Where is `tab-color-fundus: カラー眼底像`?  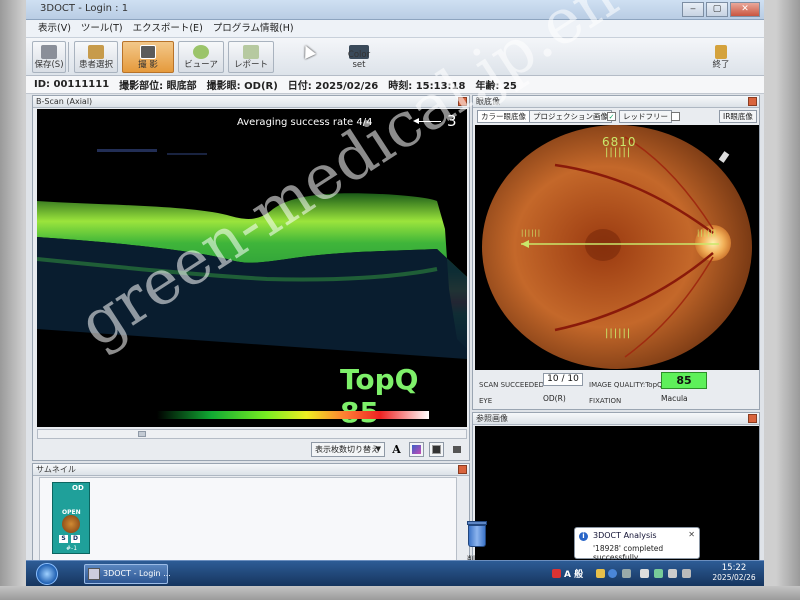
tab-color-fundus: カラー眼底像 is located at coordinates (503, 116).